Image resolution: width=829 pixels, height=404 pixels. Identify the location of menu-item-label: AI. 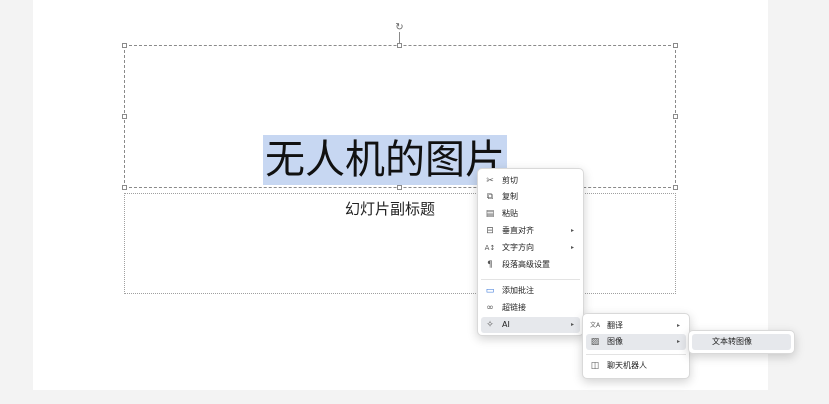
(506, 324).